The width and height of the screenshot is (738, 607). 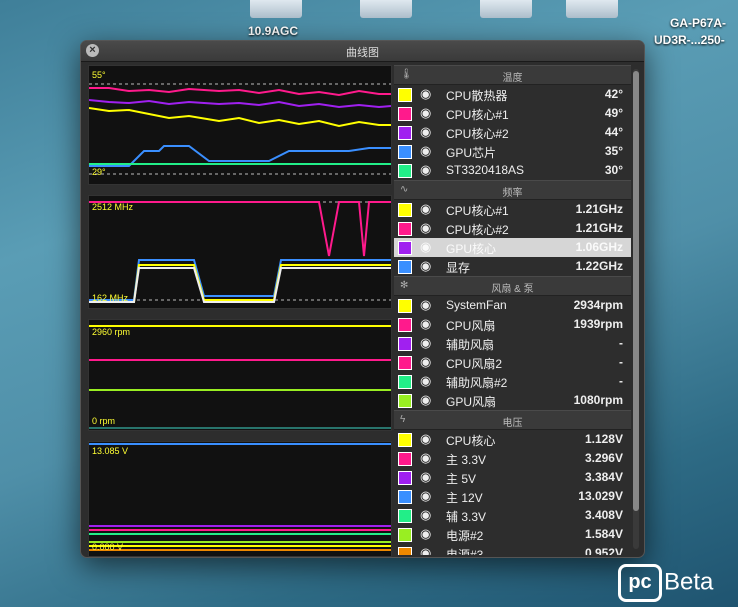 I want to click on sensor-row: ◉ 显存 1.22GHz, so click(x=512, y=266).